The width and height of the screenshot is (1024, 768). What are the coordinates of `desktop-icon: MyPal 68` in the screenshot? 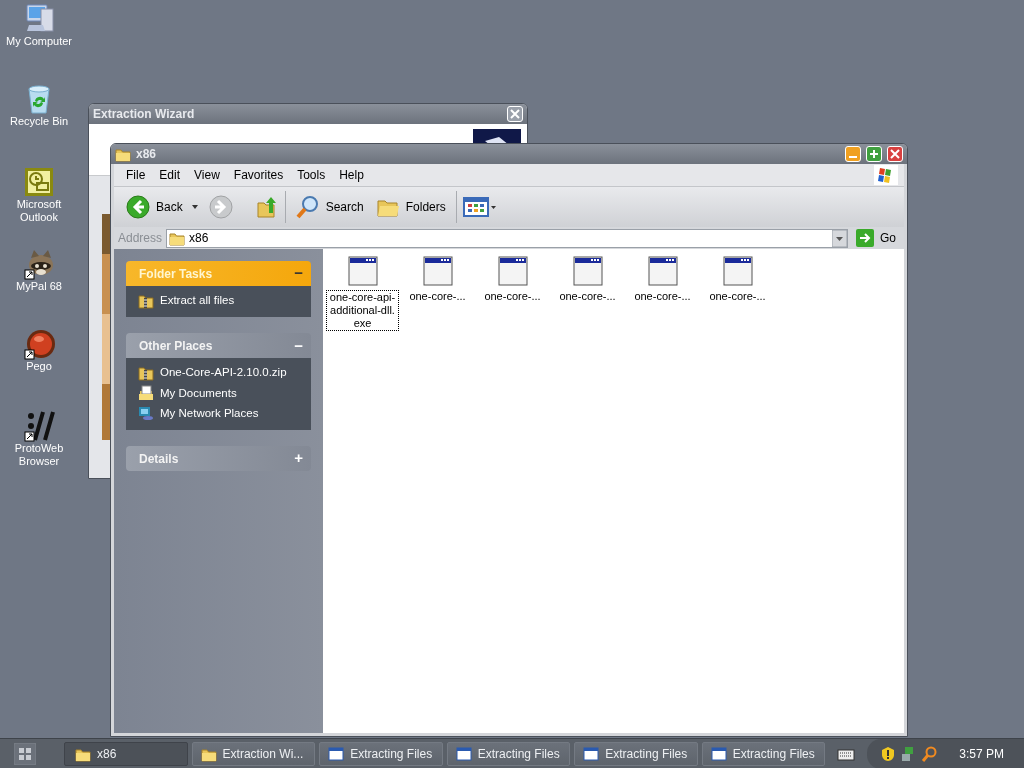 It's located at (39, 270).